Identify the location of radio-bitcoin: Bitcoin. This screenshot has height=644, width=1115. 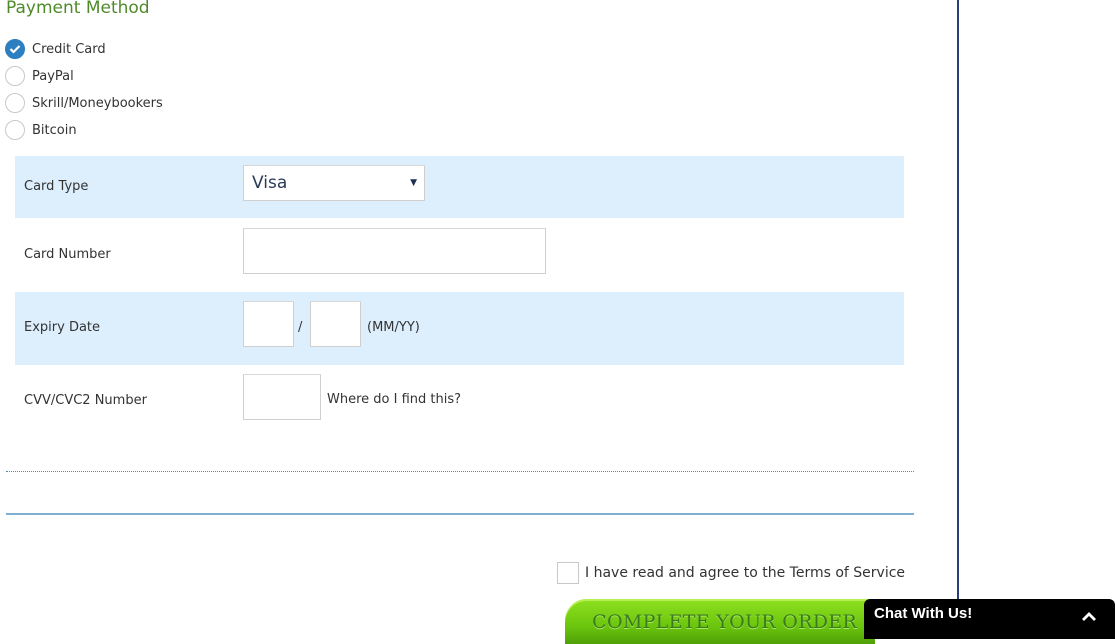
(41, 130).